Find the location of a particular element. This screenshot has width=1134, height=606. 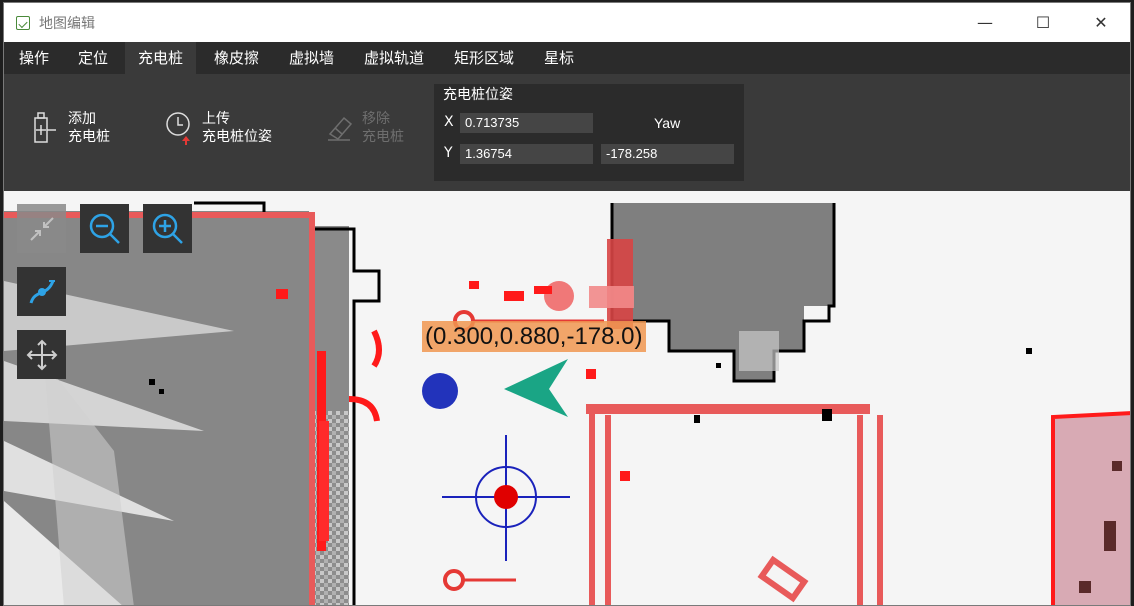

remove-charger-button: 移除 充电桩 is located at coordinates (364, 128).